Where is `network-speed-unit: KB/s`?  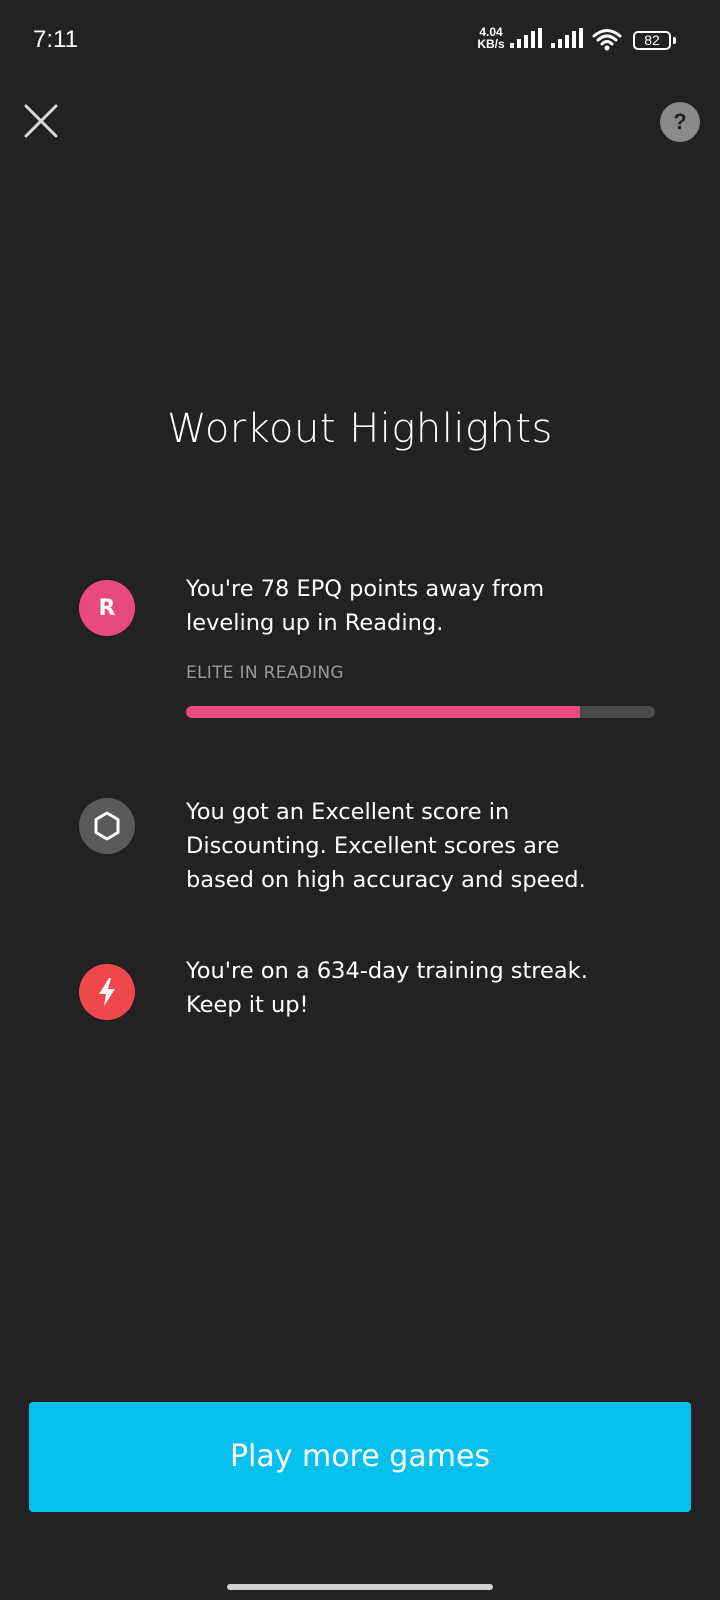
network-speed-unit: KB/s is located at coordinates (491, 44).